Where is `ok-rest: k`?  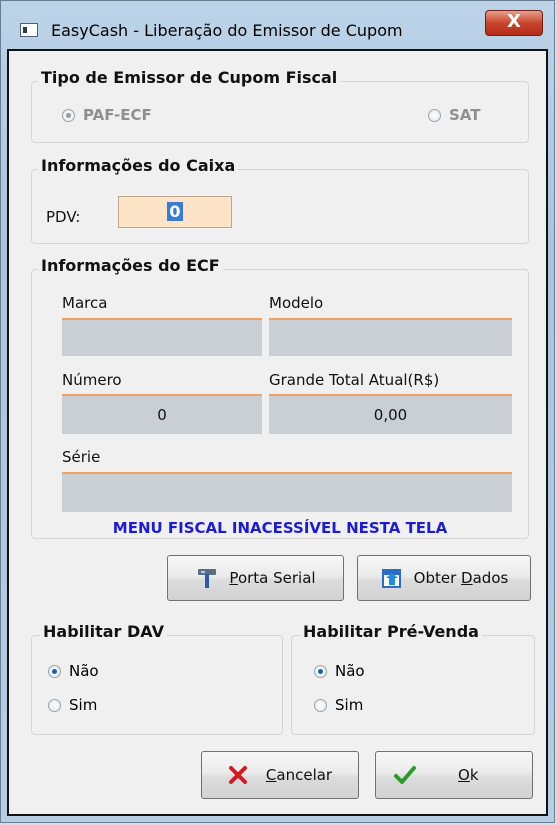
ok-rest: k is located at coordinates (474, 775).